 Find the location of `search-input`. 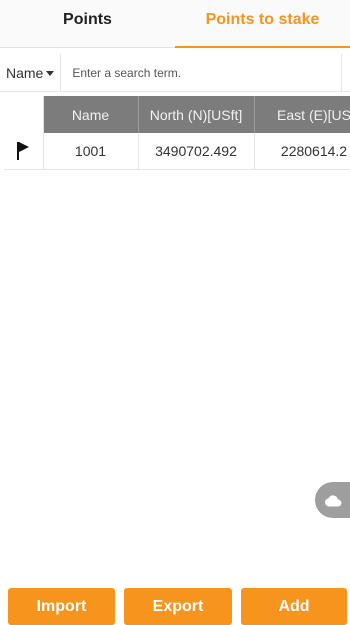

search-input is located at coordinates (201, 72).